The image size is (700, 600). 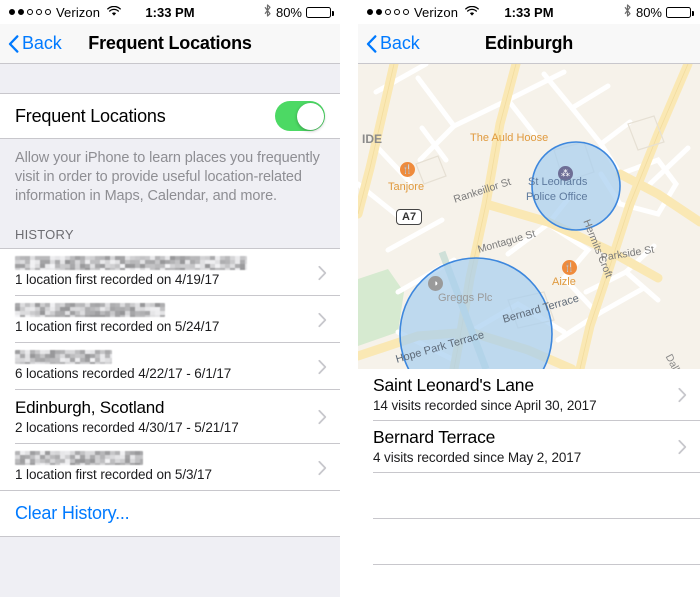 I want to click on status-bar-right-group: 80%, so click(x=298, y=12).